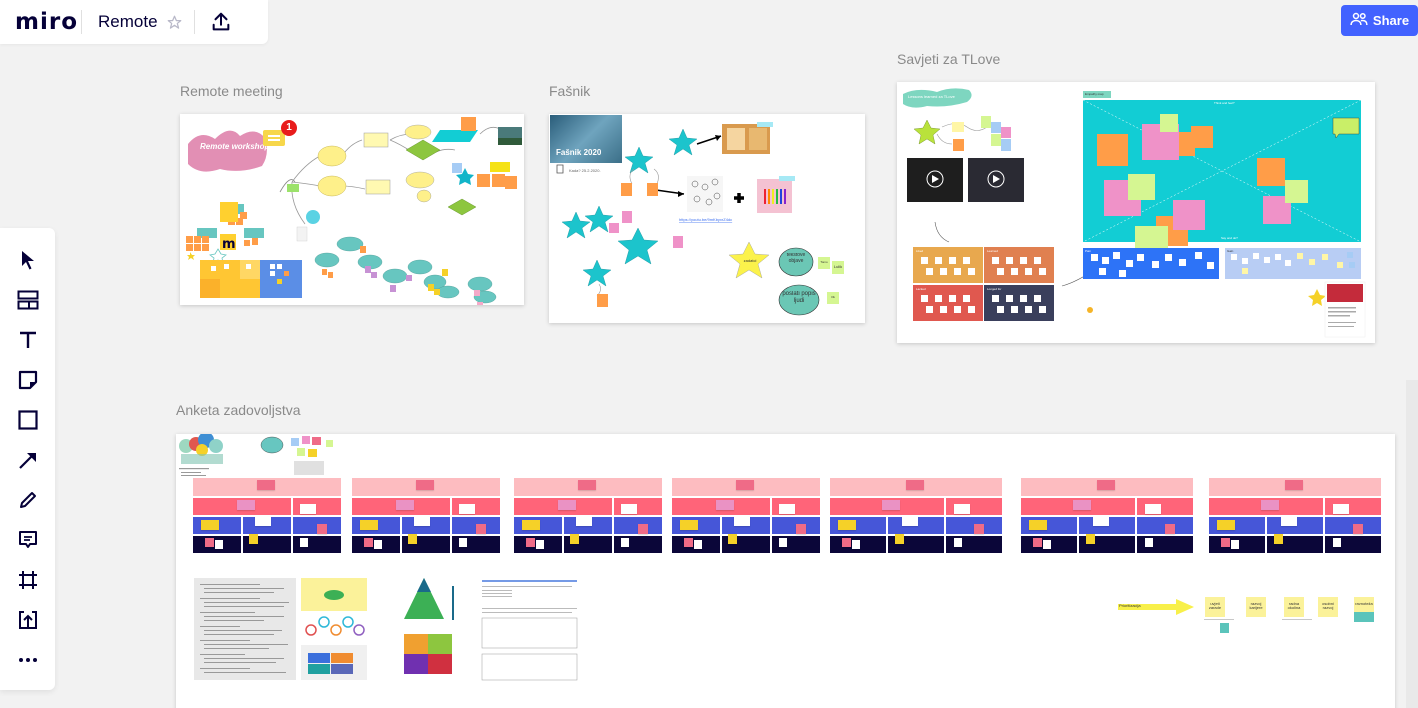 The image size is (1418, 708). Describe the element at coordinates (28, 540) in the screenshot. I see `tool-comment` at that location.